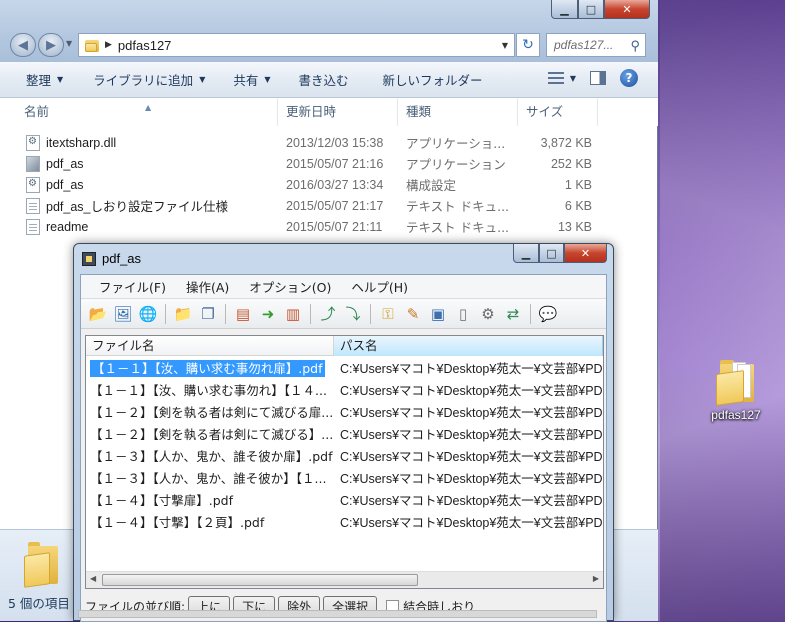 The height and width of the screenshot is (622, 785). What do you see at coordinates (555, 78) in the screenshot?
I see `change-view-icon` at bounding box center [555, 78].